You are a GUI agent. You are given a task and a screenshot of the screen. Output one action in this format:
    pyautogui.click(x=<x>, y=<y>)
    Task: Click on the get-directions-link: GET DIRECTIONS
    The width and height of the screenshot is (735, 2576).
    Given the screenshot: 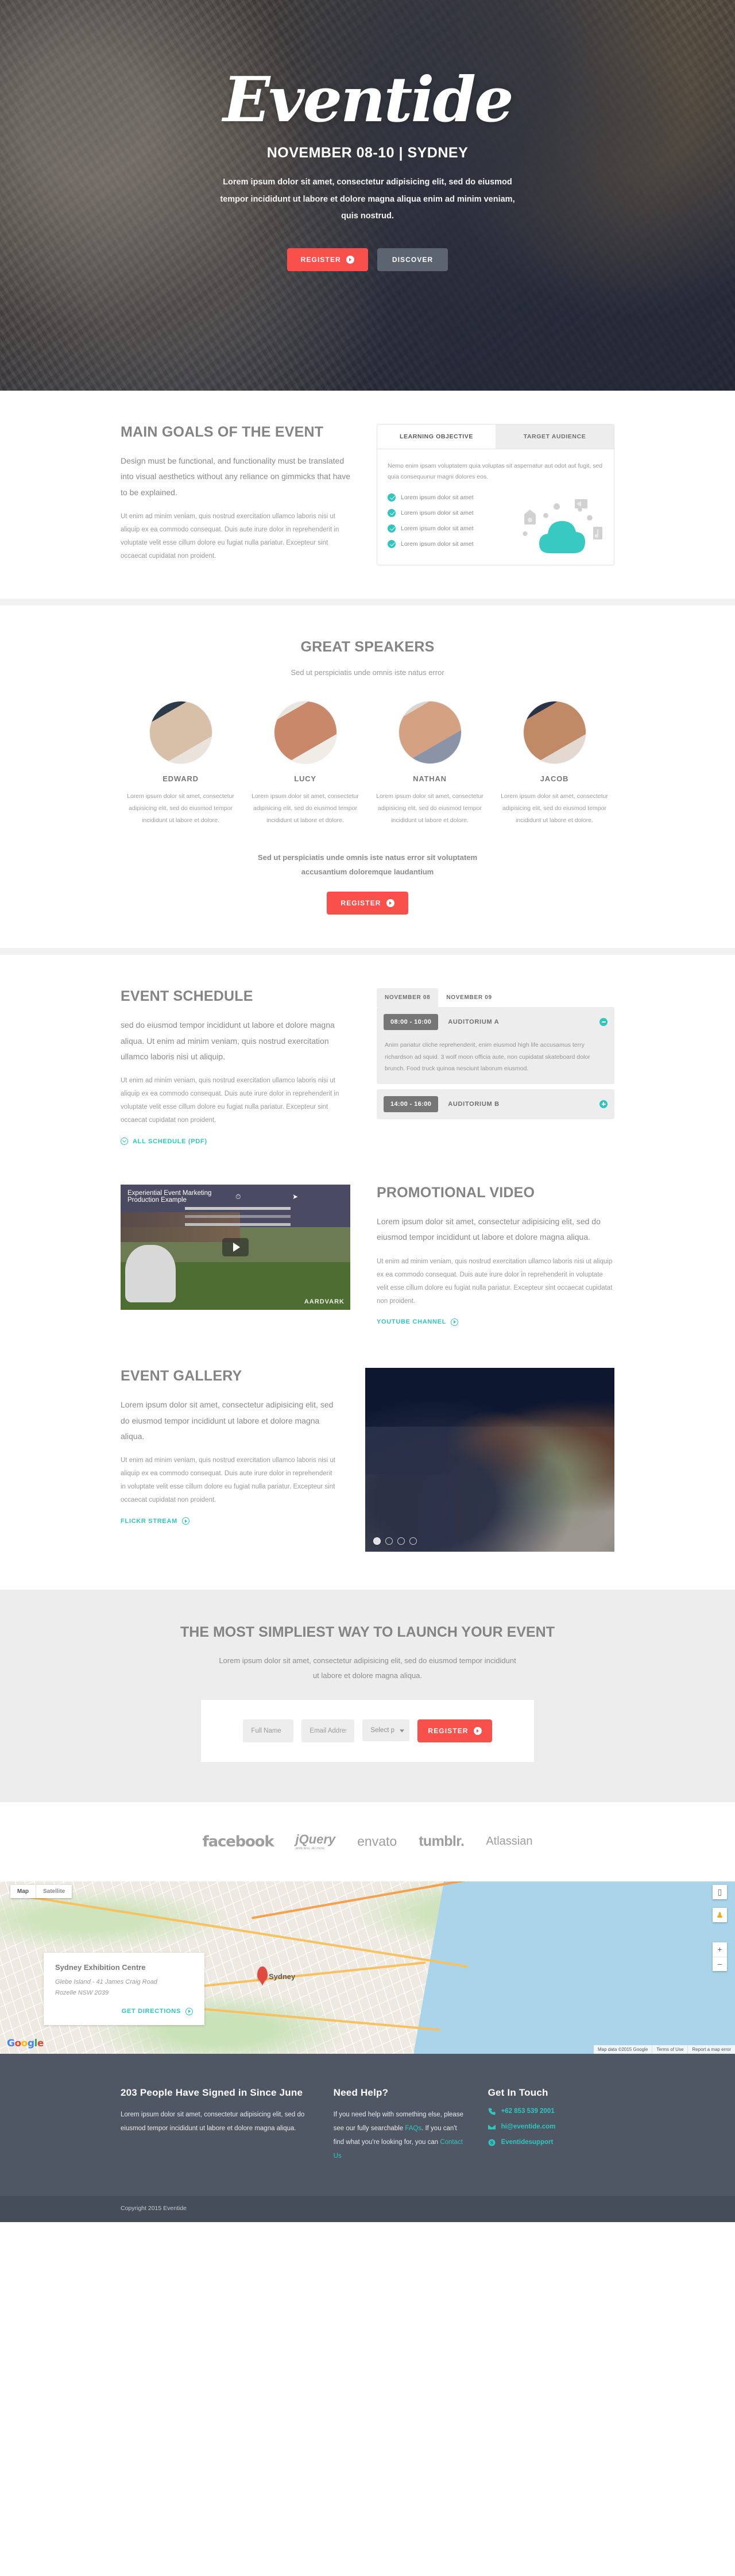 What is the action you would take?
    pyautogui.click(x=157, y=2011)
    